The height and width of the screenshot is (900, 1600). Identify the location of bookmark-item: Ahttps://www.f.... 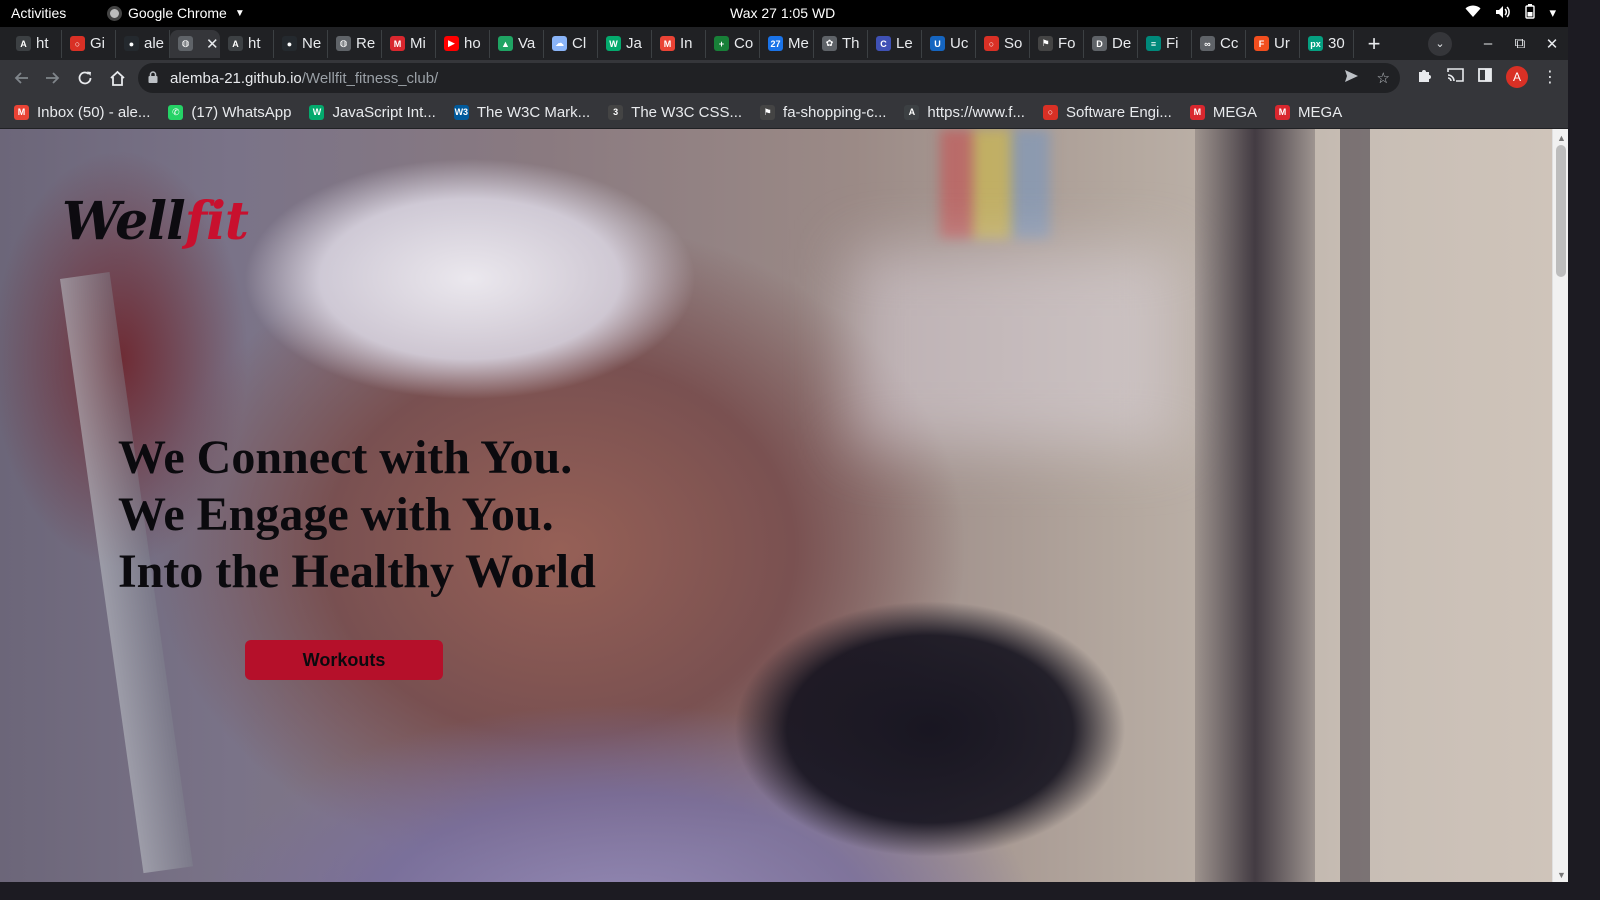
(964, 112).